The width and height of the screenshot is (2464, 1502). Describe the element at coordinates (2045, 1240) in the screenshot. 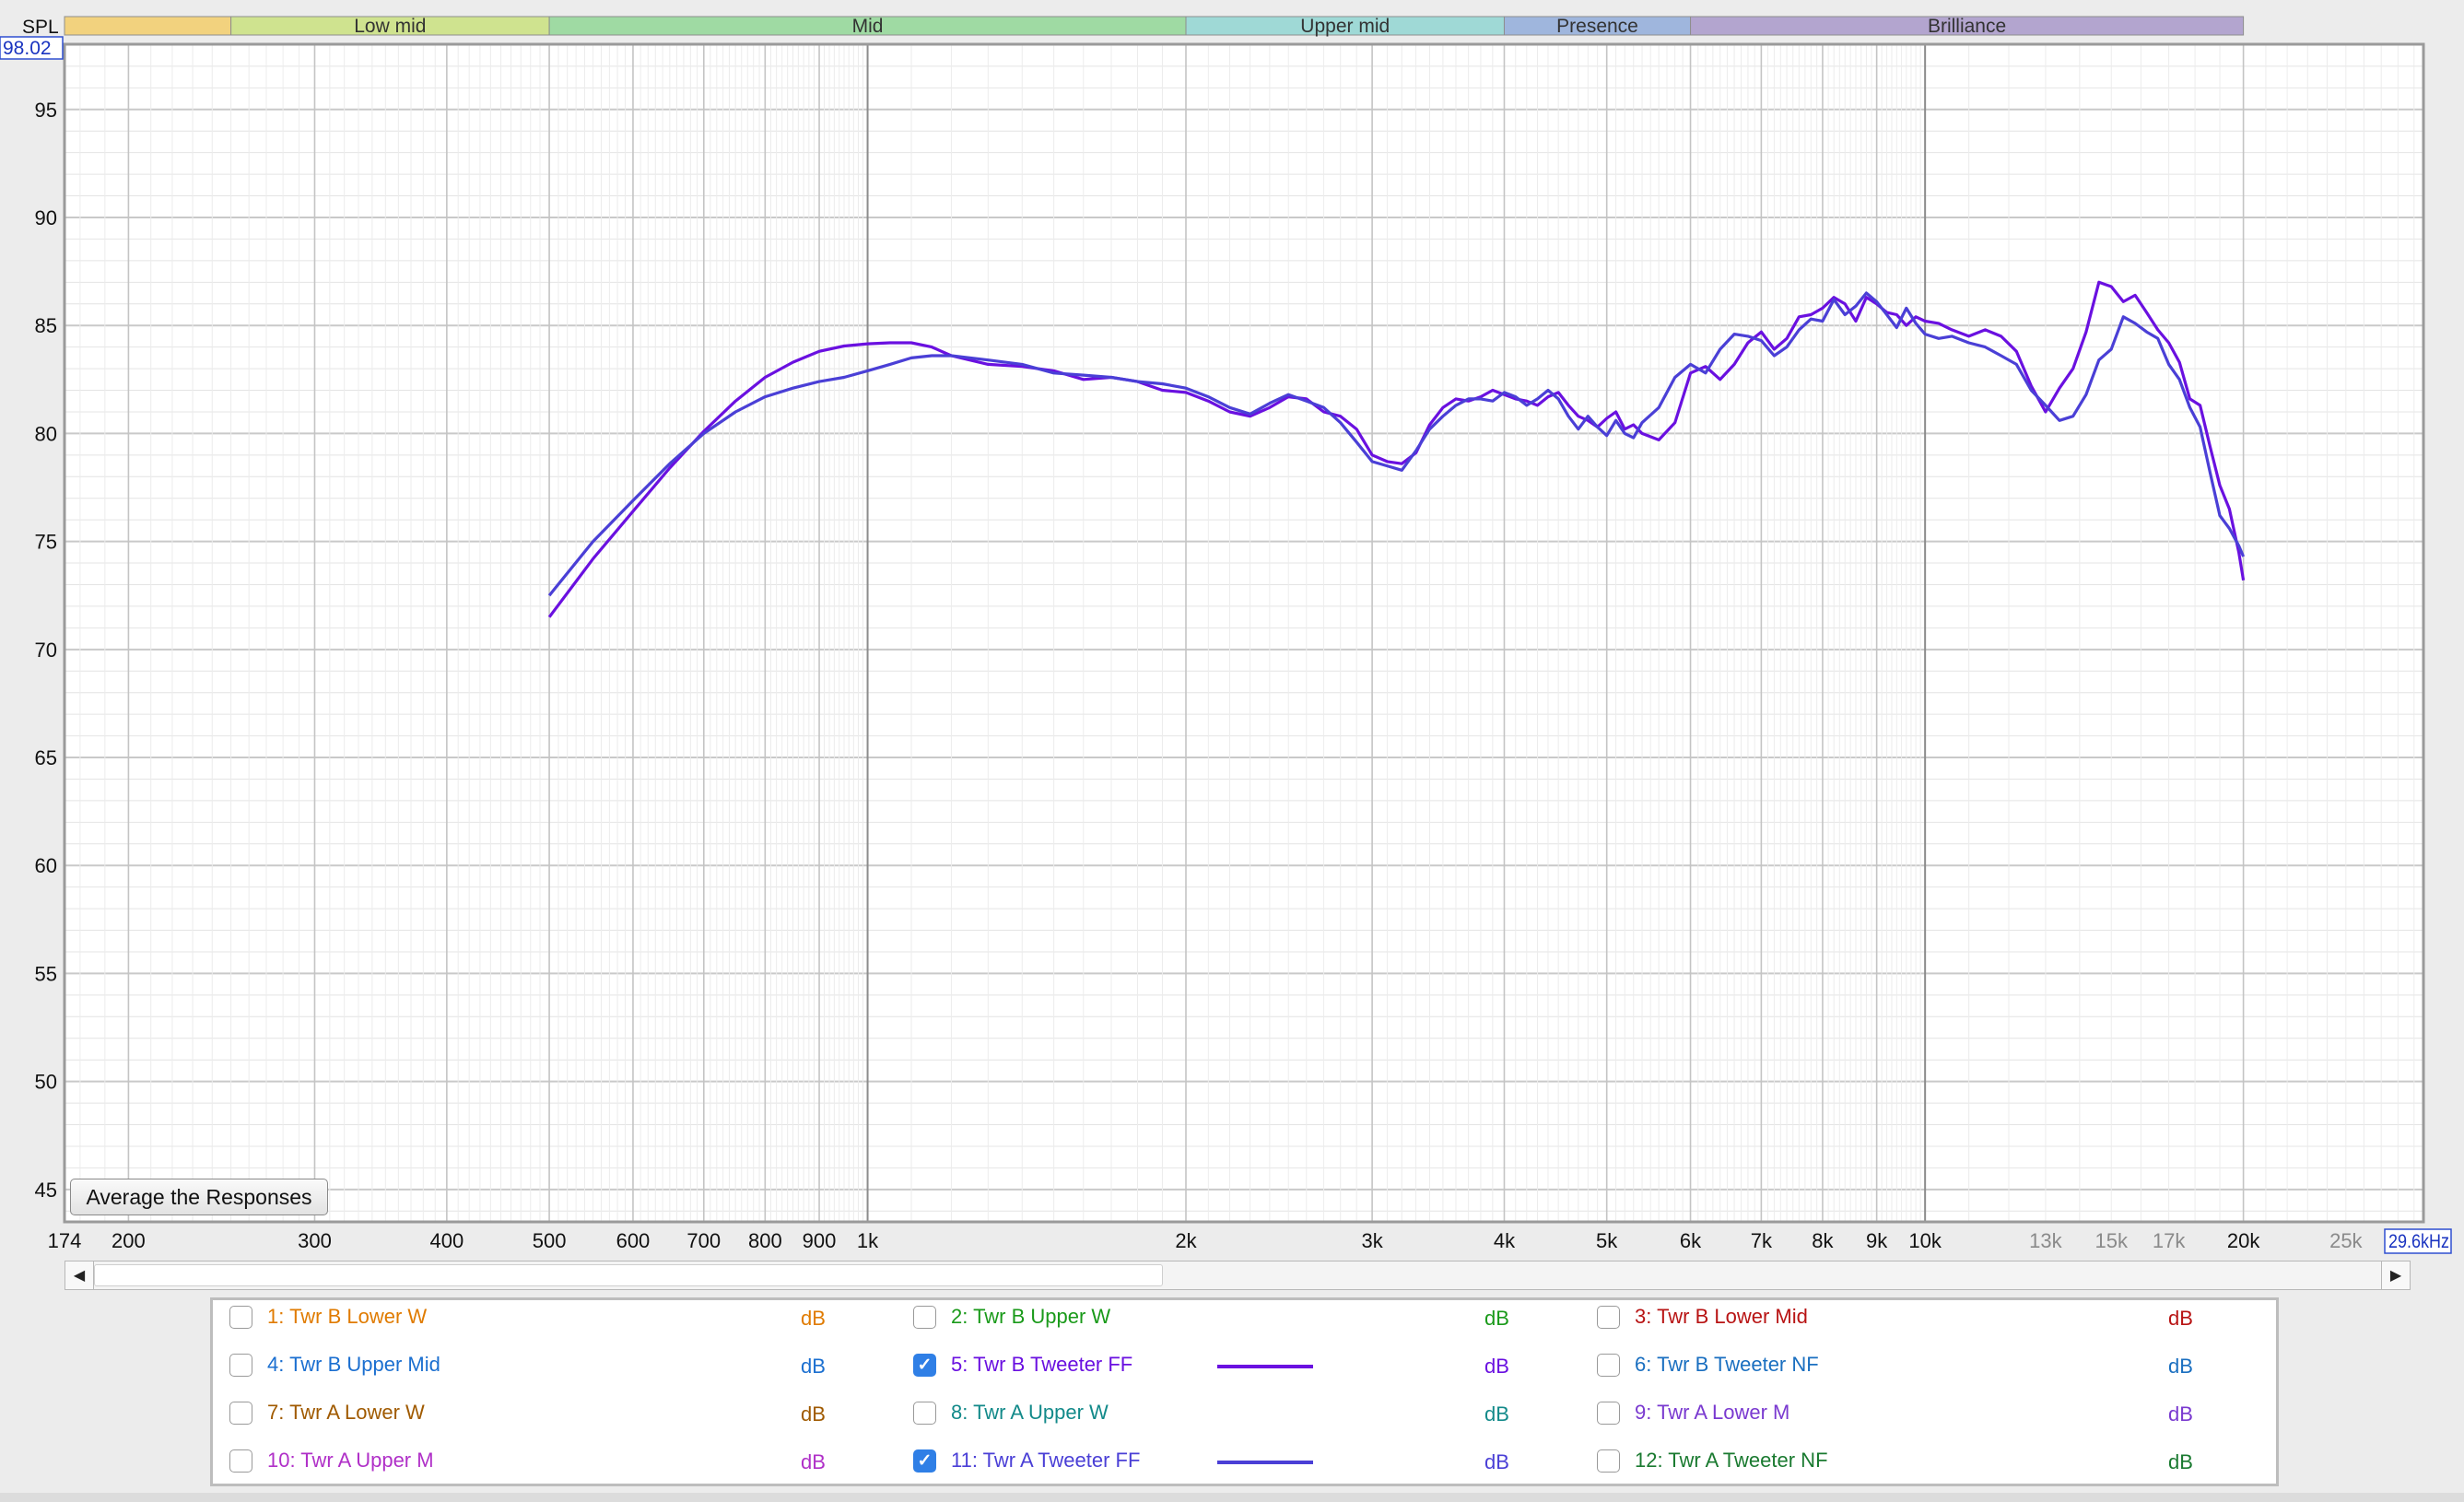

I see `x-tick-label: 13k` at that location.